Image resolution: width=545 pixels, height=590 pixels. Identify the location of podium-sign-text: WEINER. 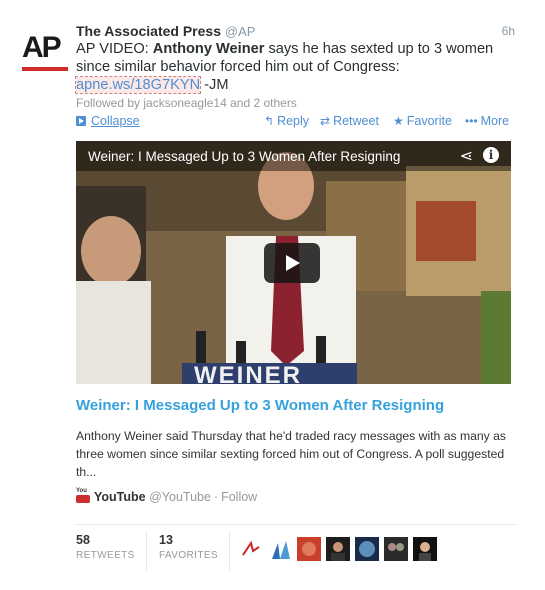
(248, 373).